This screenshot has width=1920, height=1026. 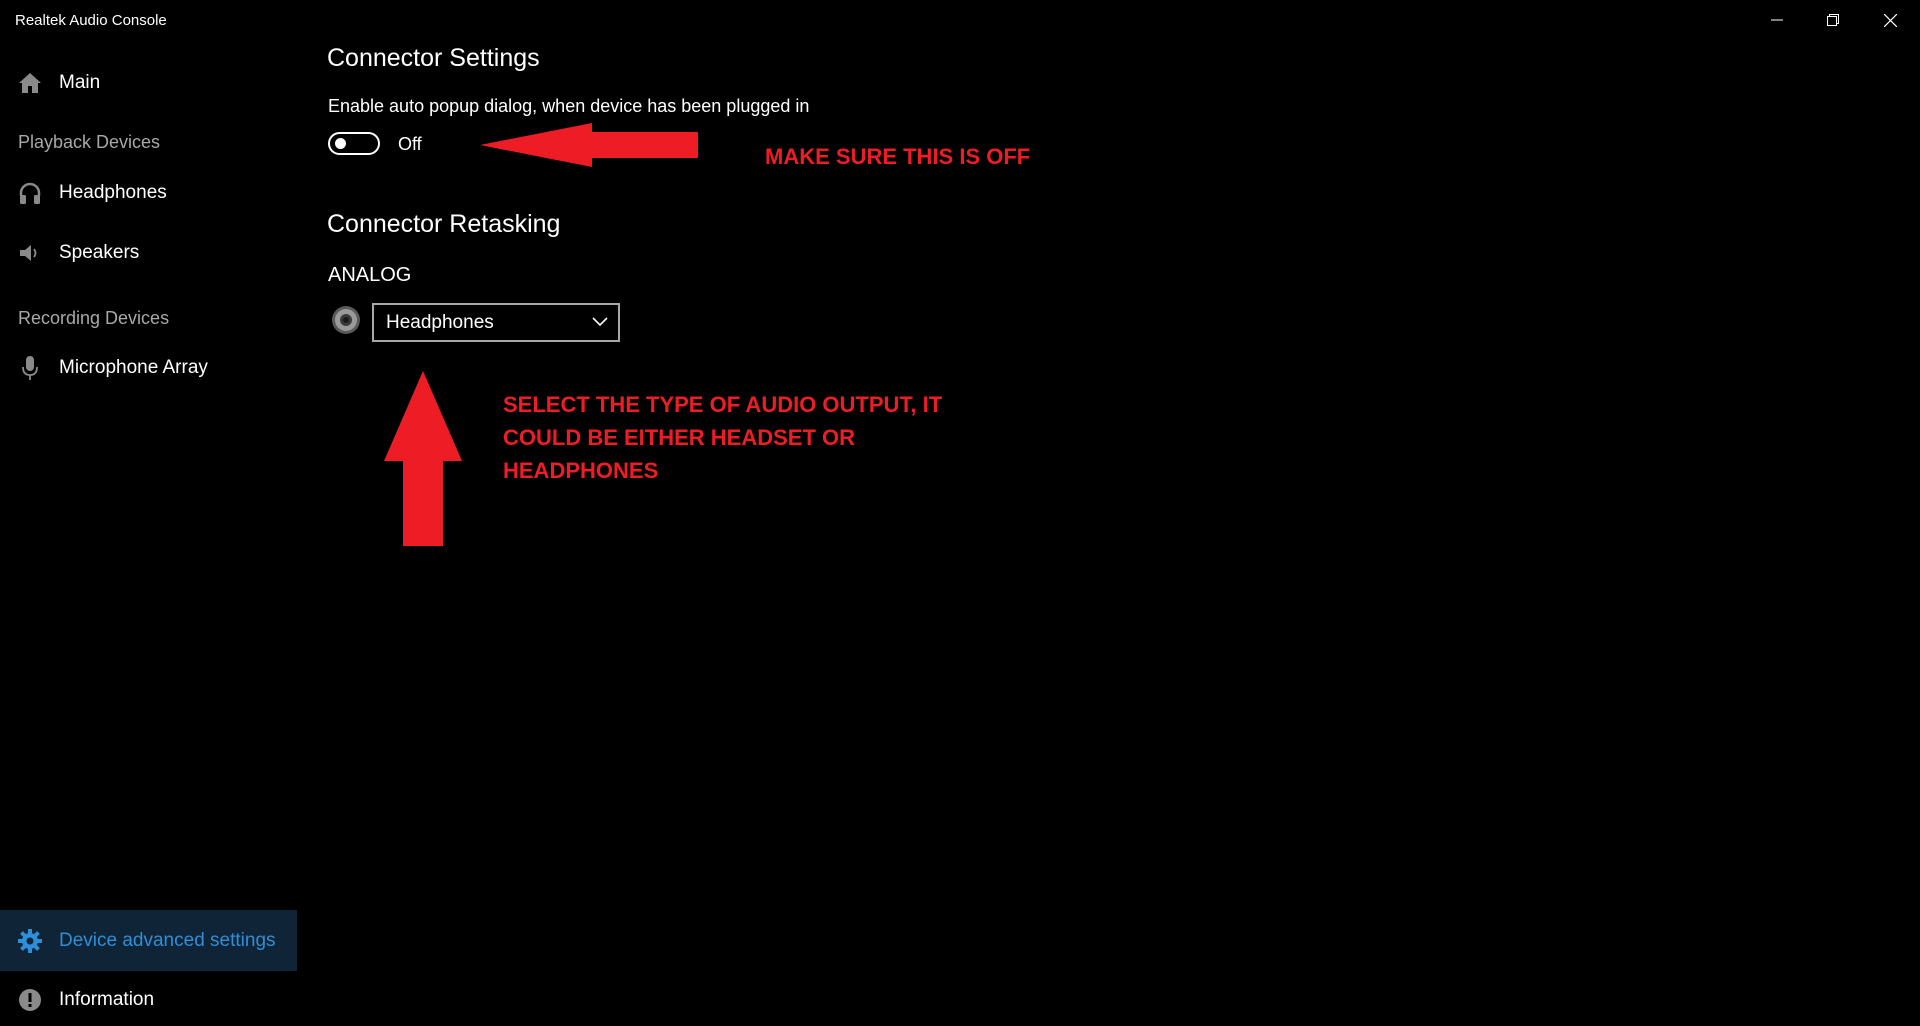 I want to click on sidebar-item-headphones: Headphones, so click(x=148, y=193).